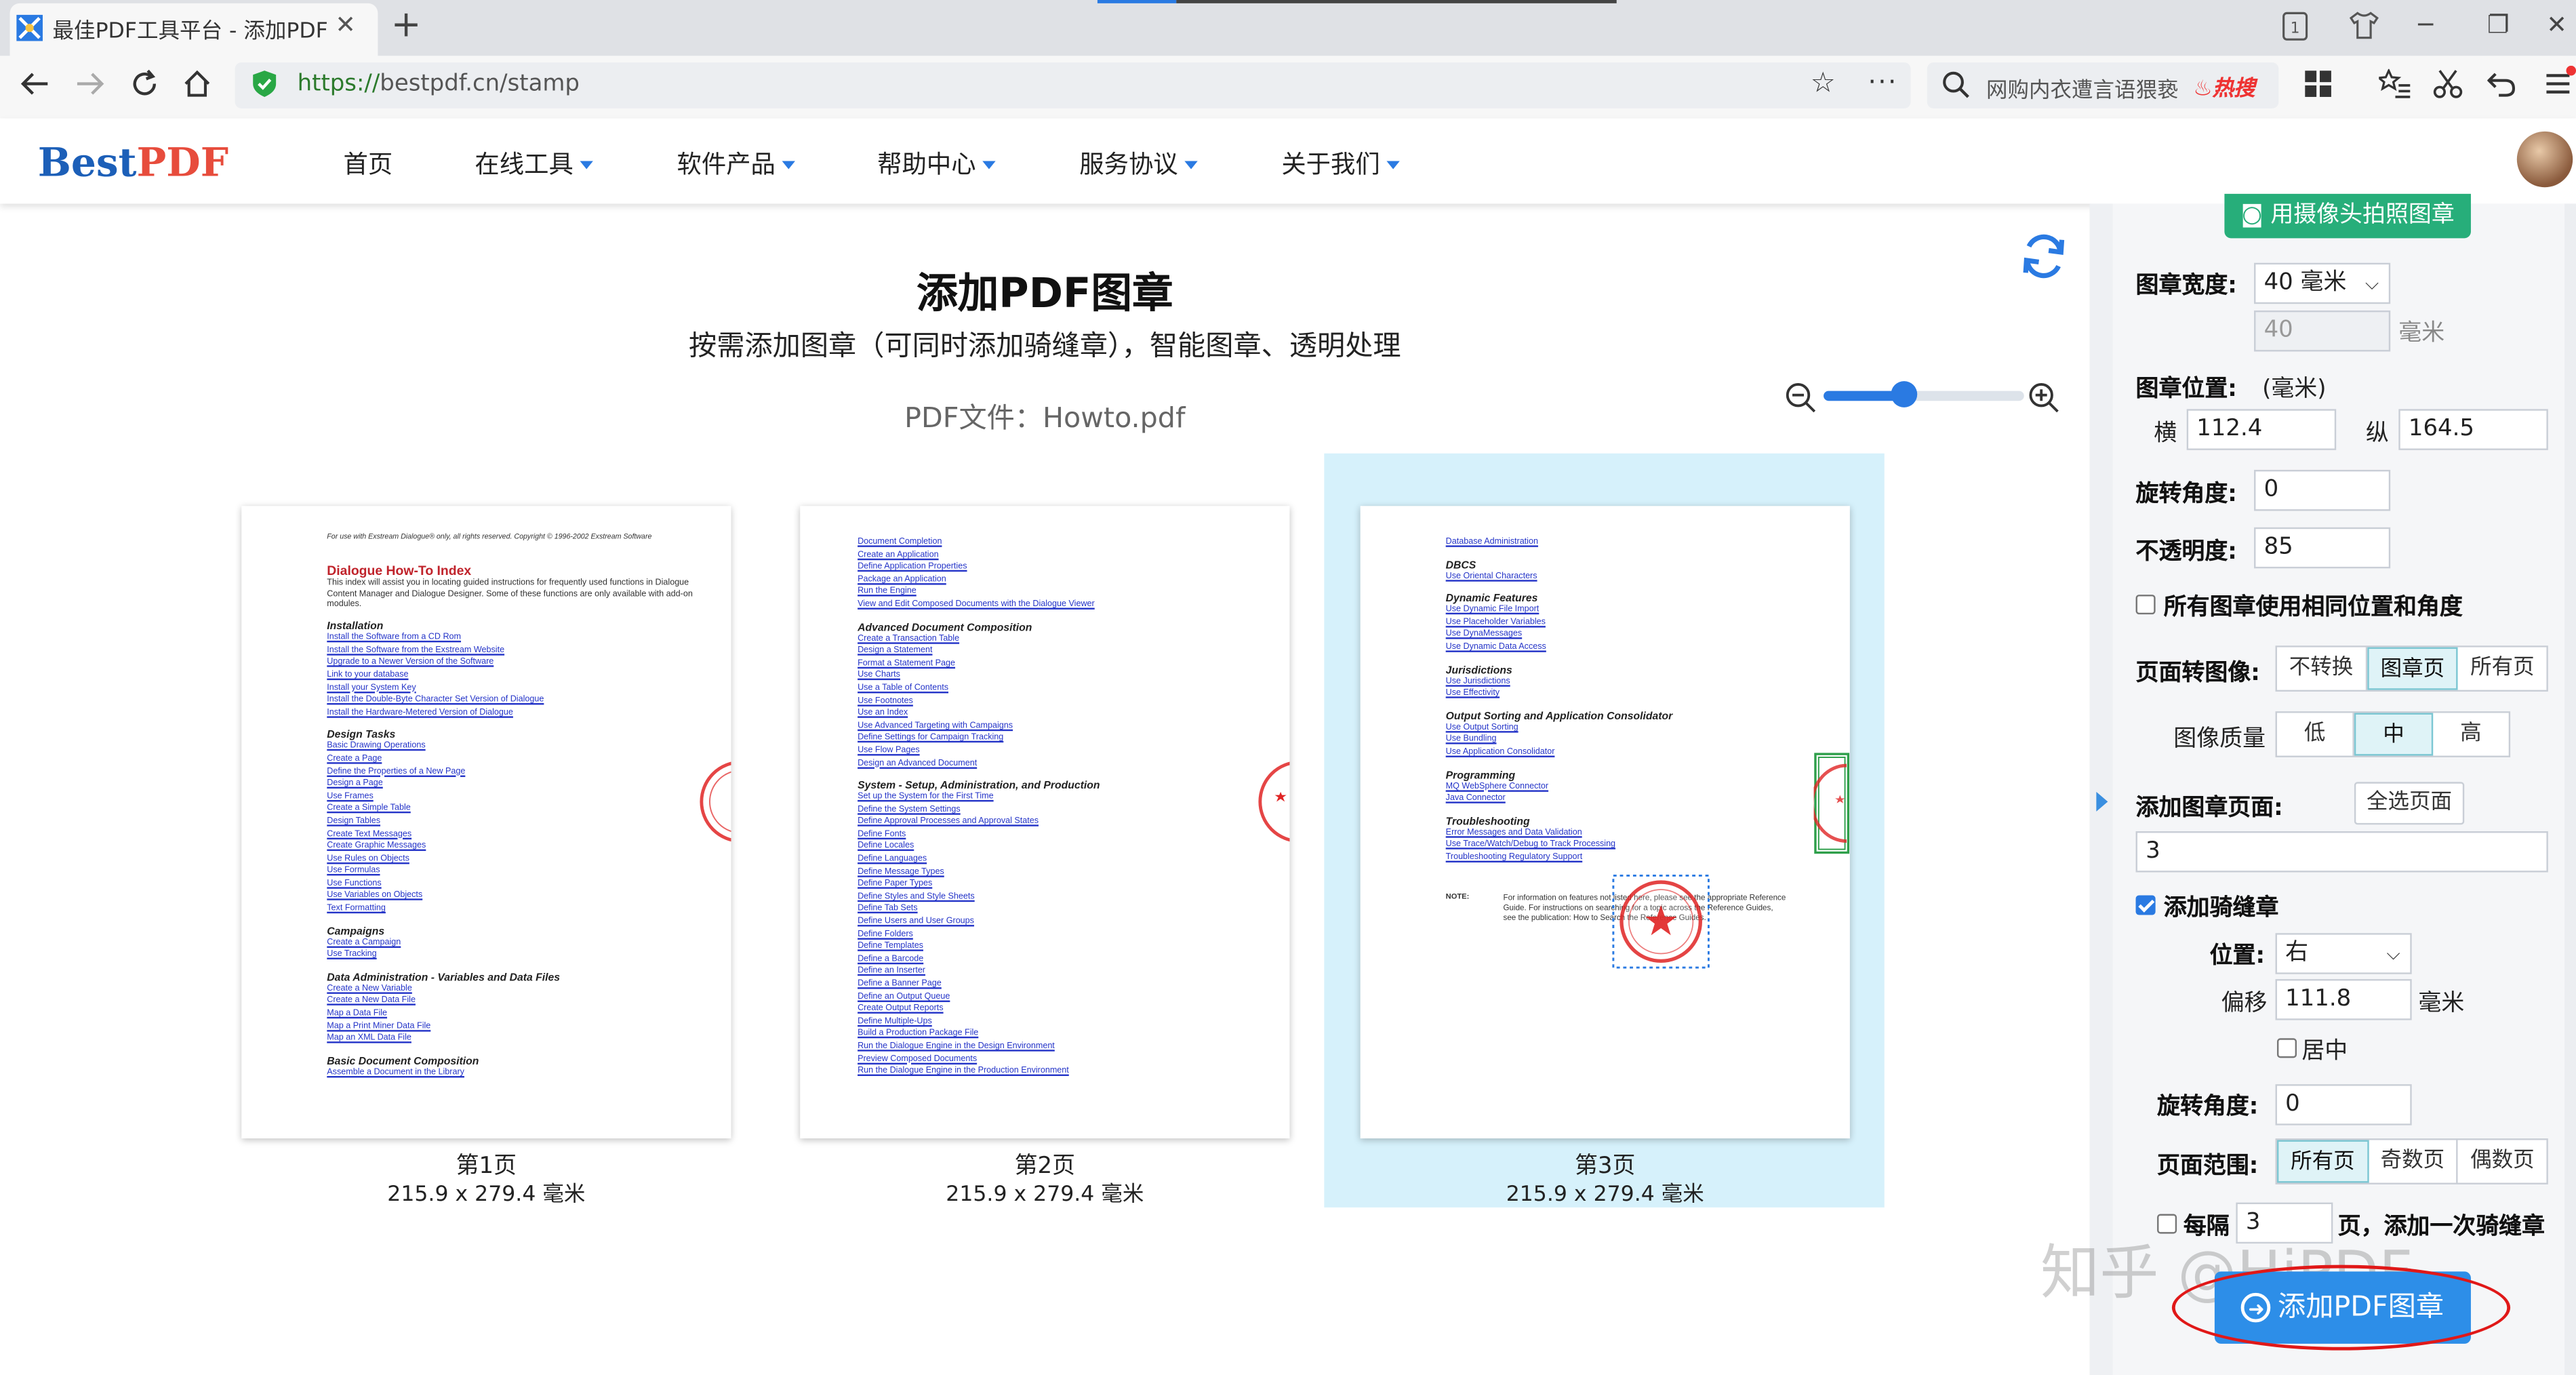  I want to click on page2-link: Define Users and User Groups, so click(979, 923).